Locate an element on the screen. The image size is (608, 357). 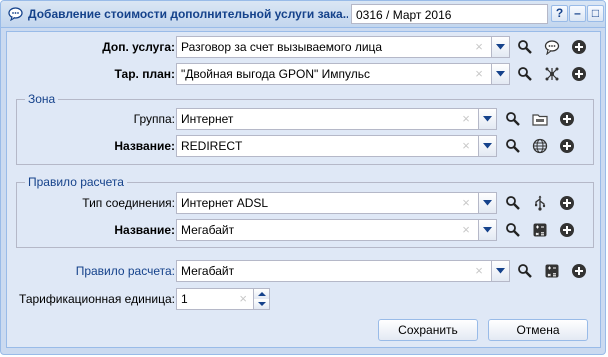
chevron-up-icon is located at coordinates (262, 294).